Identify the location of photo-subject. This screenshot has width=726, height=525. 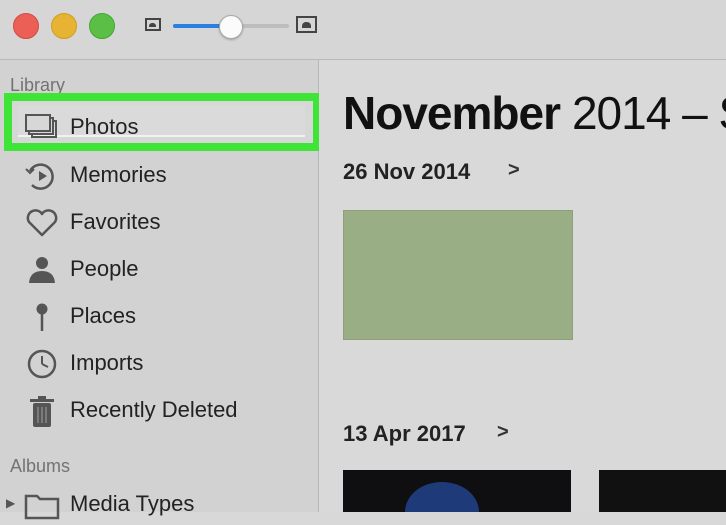
(442, 497).